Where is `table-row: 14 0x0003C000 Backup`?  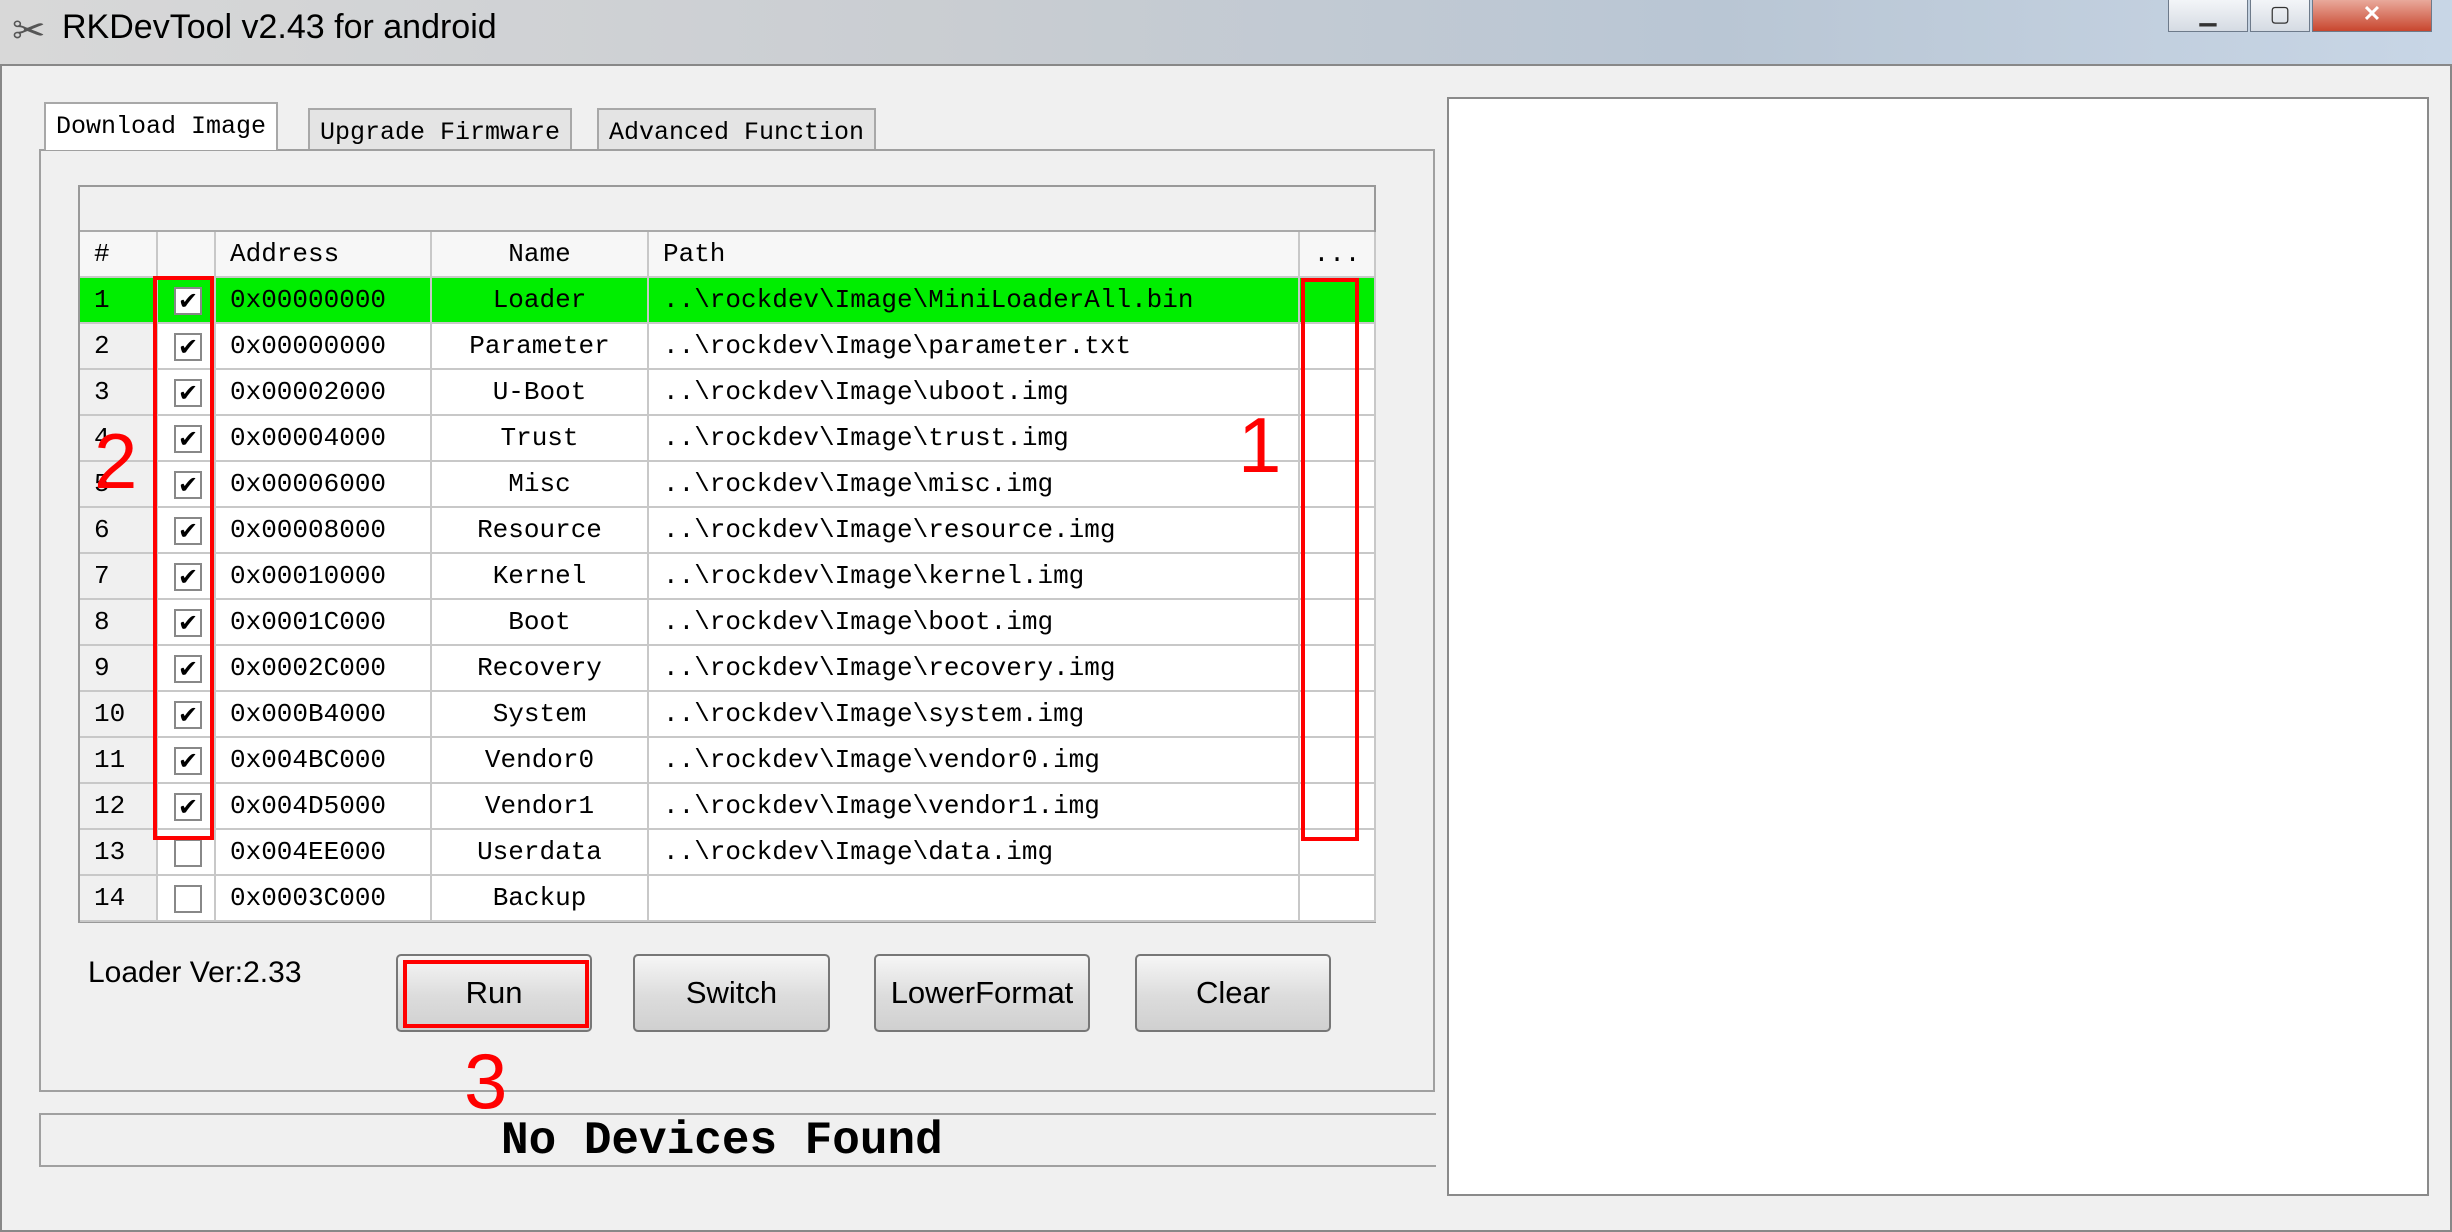 table-row: 14 0x0003C000 Backup is located at coordinates (728, 899).